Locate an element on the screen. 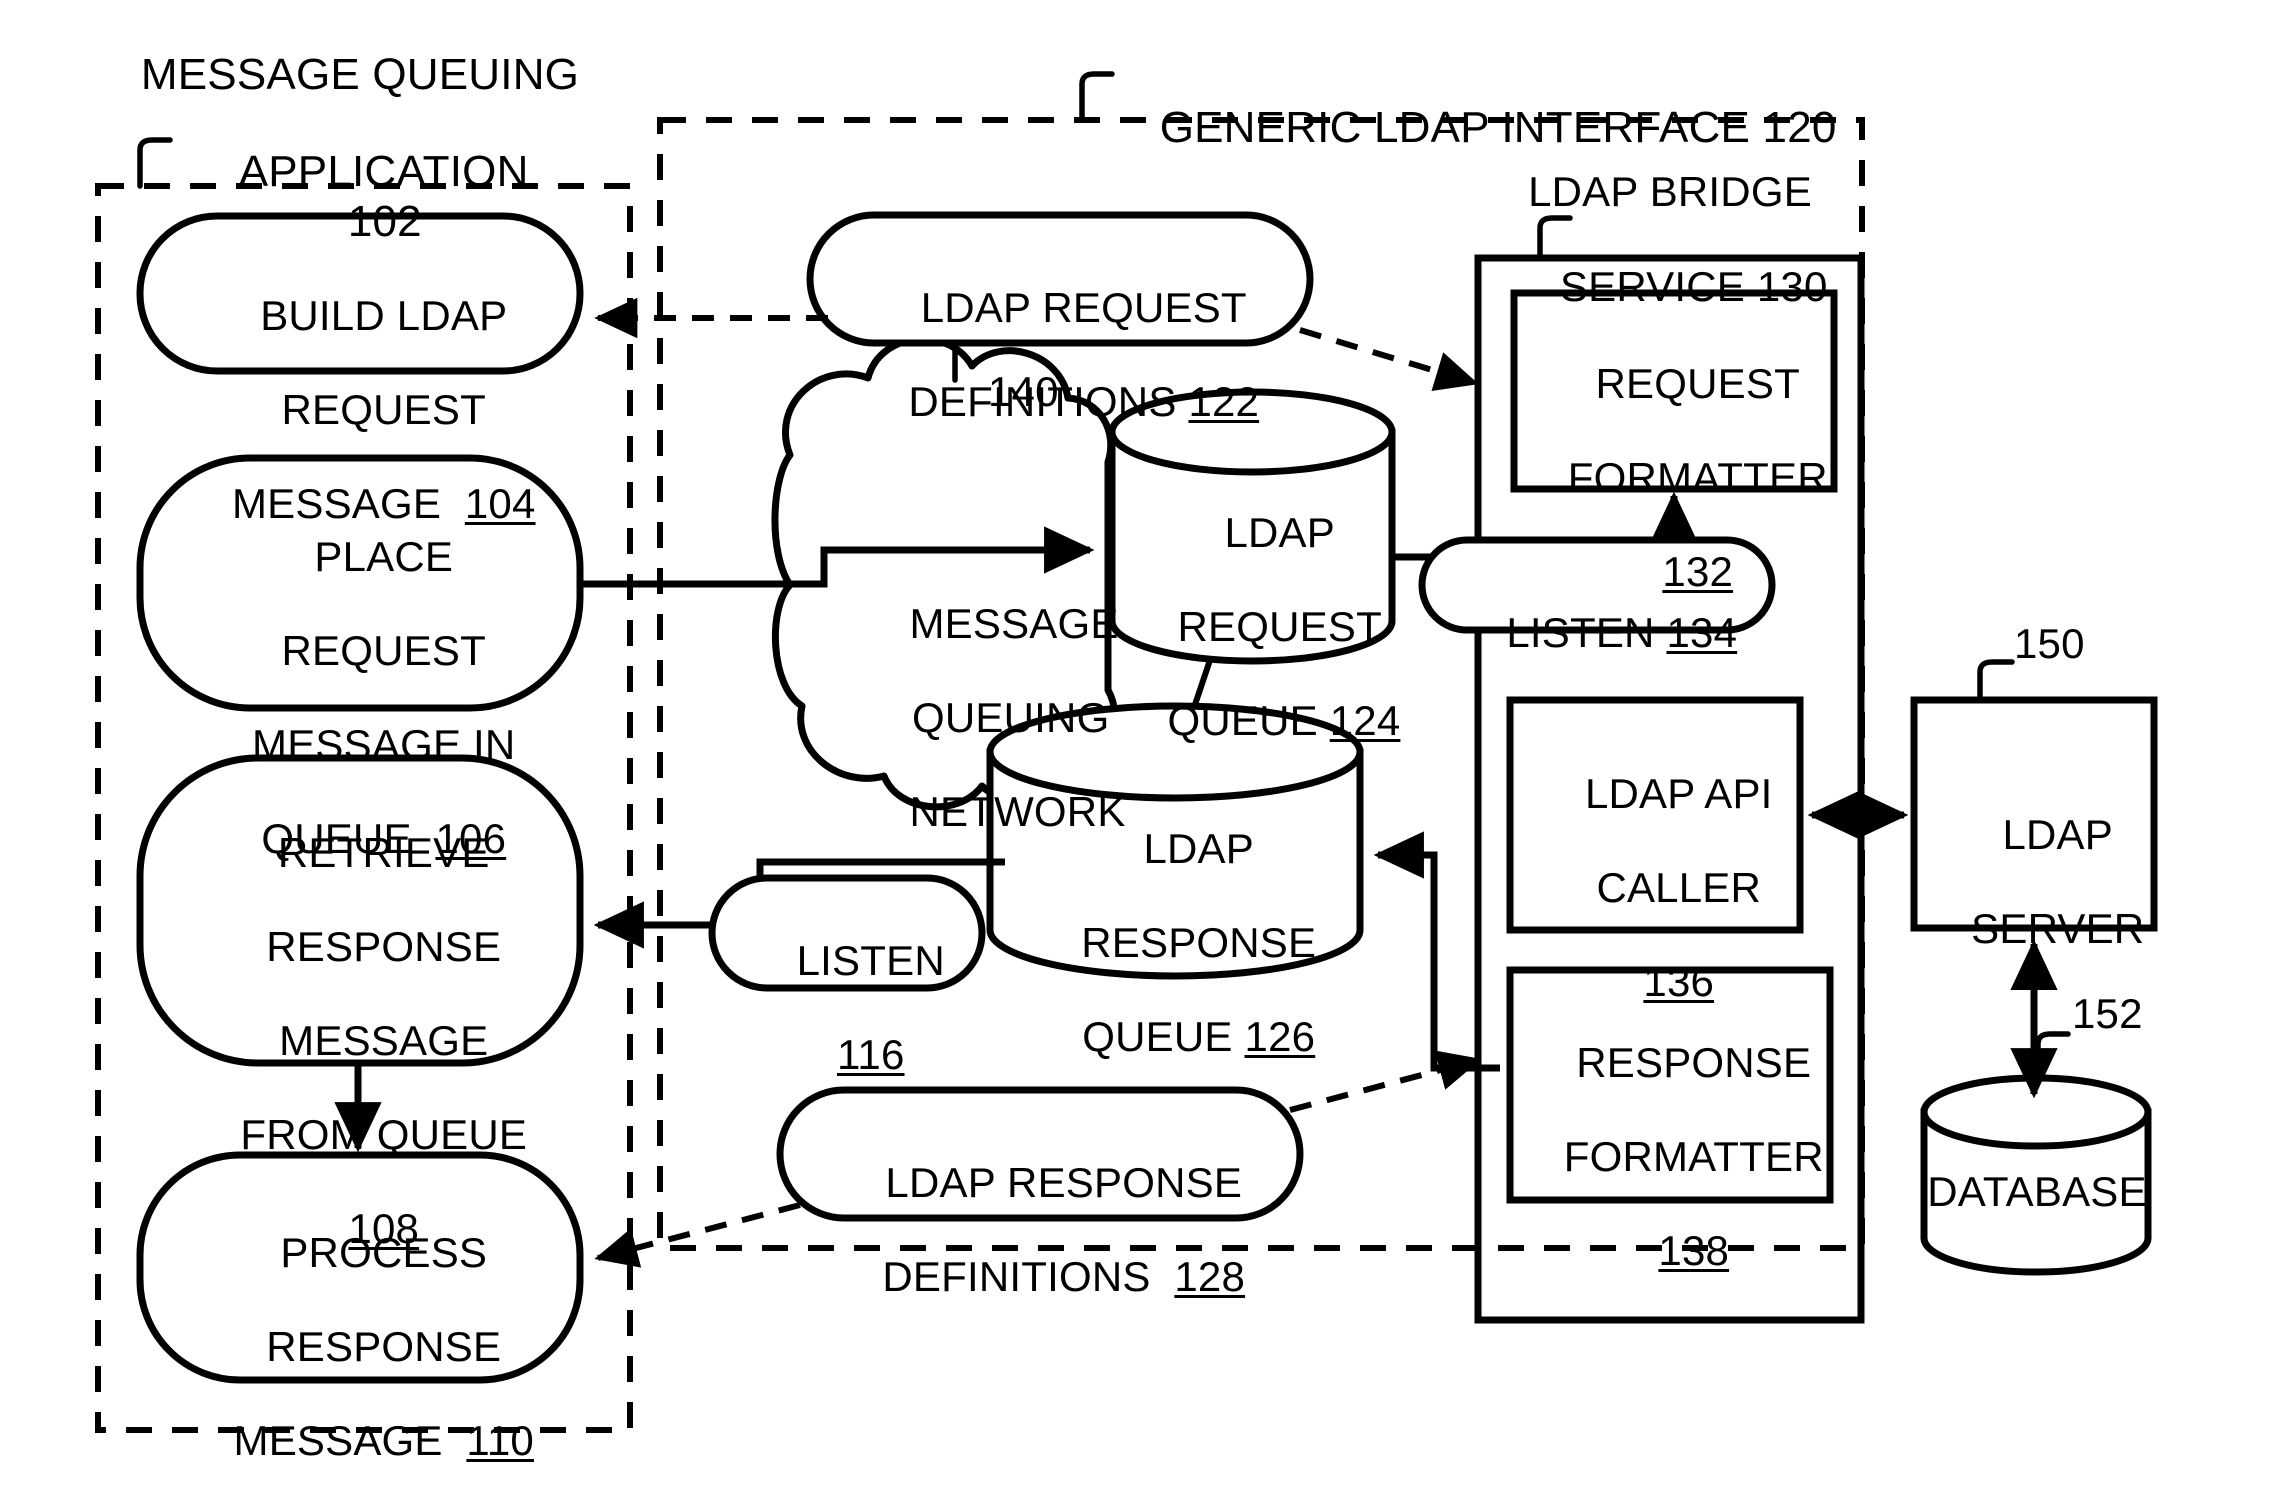 The height and width of the screenshot is (1510, 2282). ldap-response-queue-cylinder is located at coordinates (1175, 841).